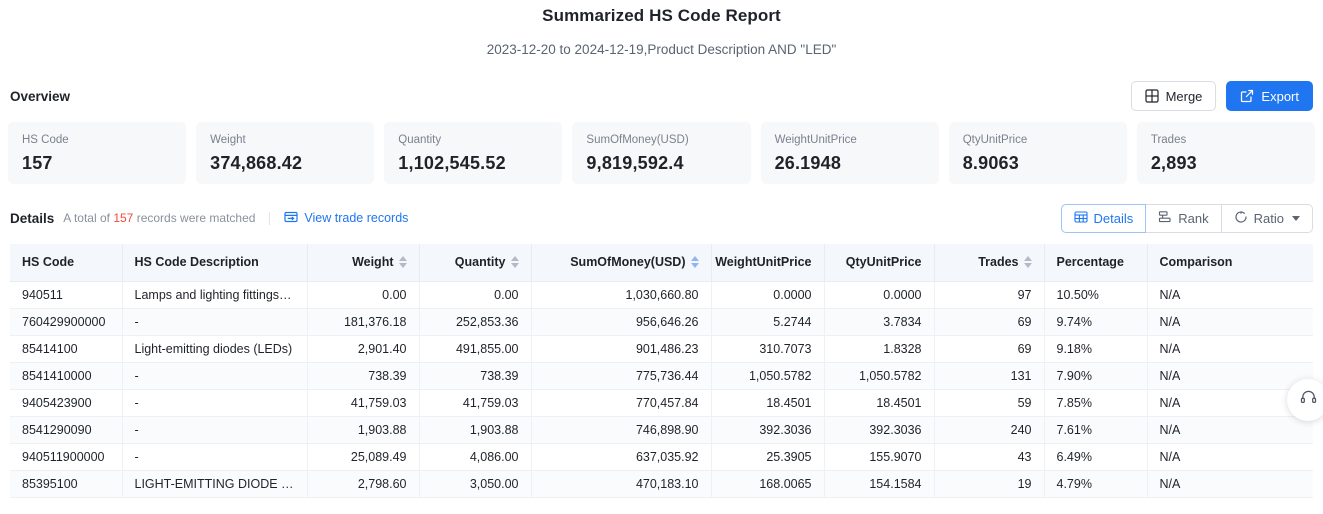 The width and height of the screenshot is (1323, 514). I want to click on cell-sum-of-money: 746,898.90, so click(621, 430).